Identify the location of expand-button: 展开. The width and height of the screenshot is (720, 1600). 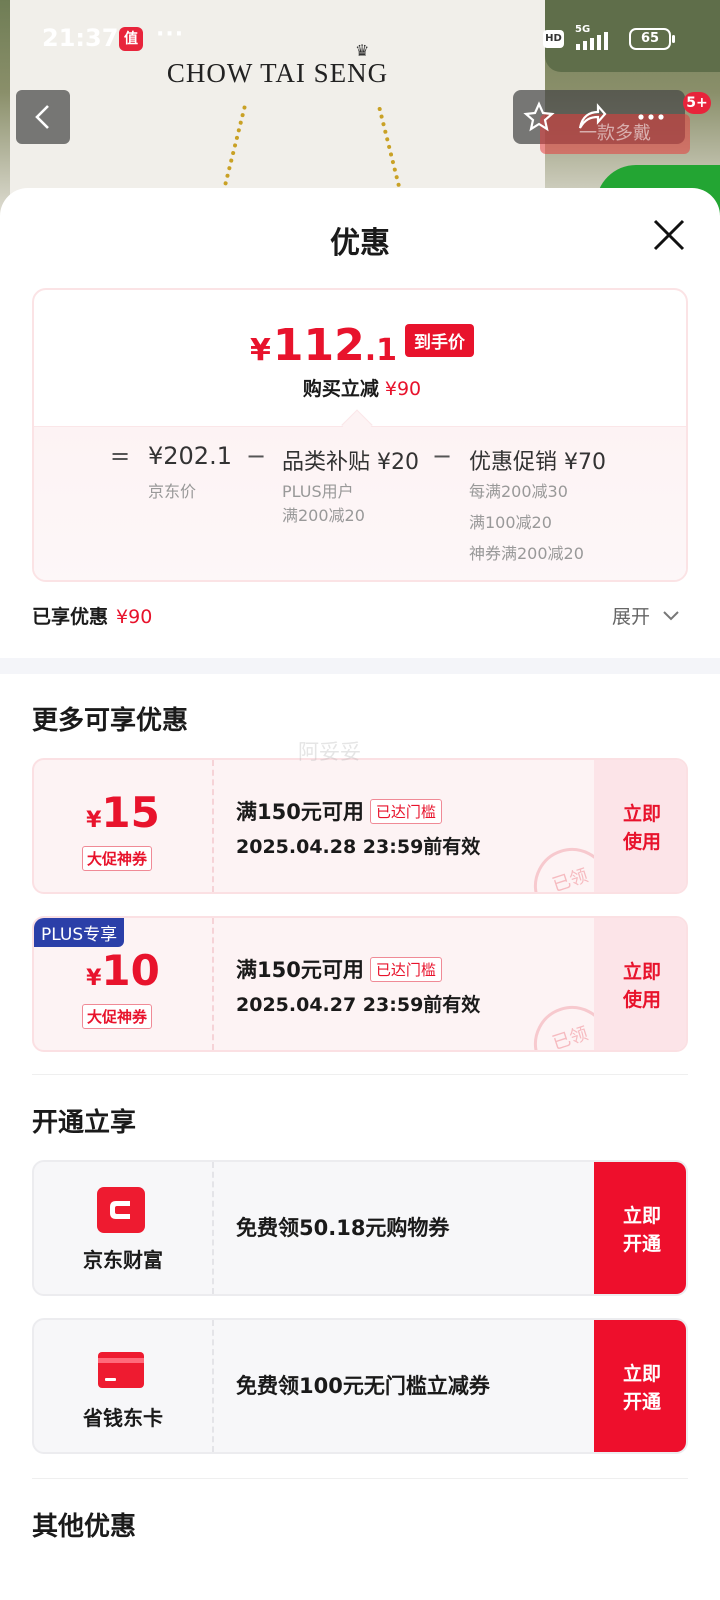
(645, 615).